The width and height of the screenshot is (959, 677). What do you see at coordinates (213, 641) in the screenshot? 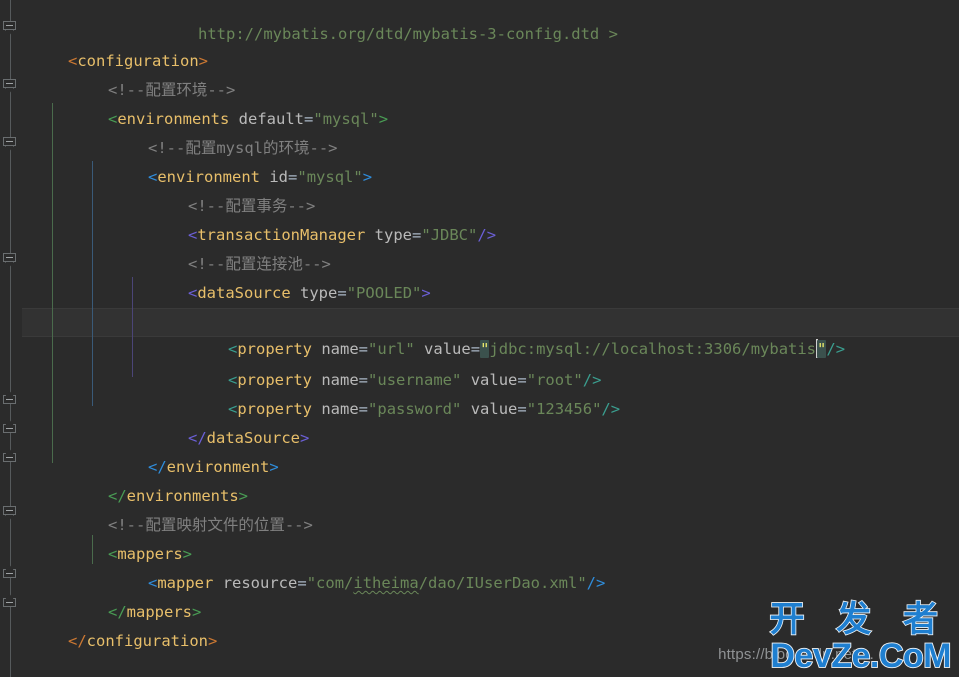
I see `bracket-gt: >` at bounding box center [213, 641].